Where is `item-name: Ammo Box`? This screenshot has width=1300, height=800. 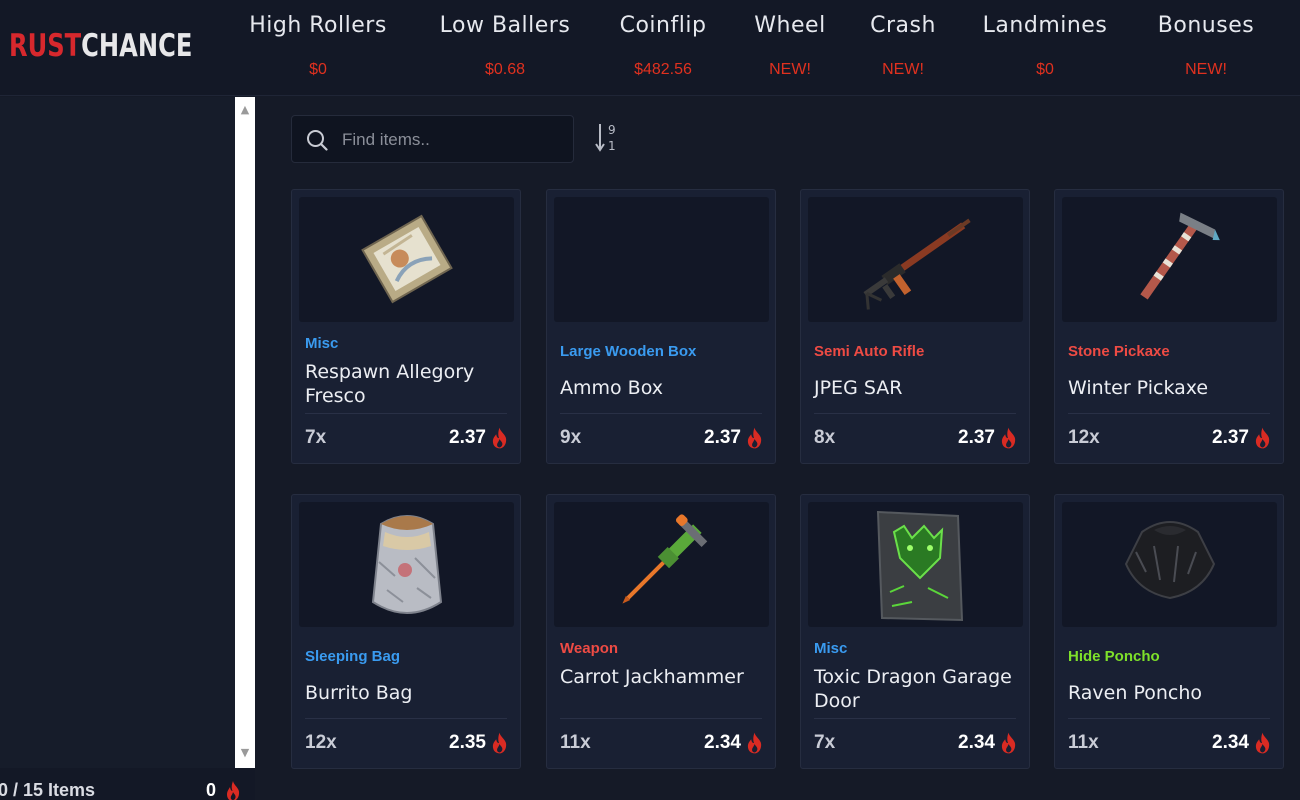
item-name: Ammo Box is located at coordinates (611, 388).